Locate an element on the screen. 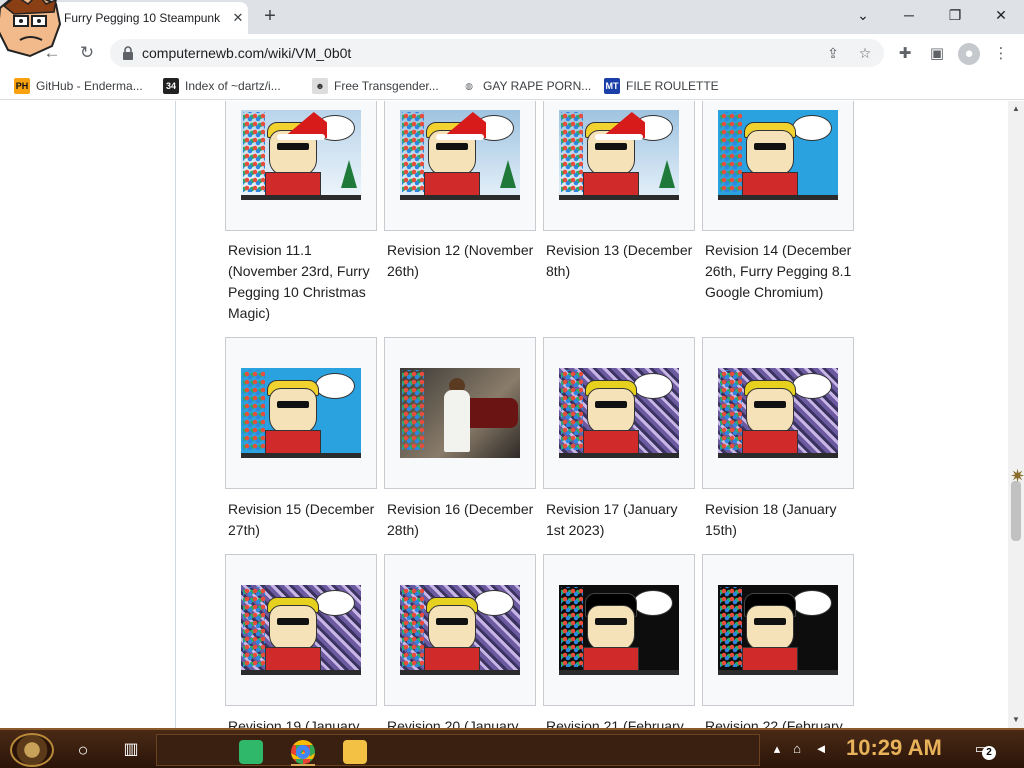 This screenshot has height=768, width=1024. file-explorer-app-icon is located at coordinates (355, 752).